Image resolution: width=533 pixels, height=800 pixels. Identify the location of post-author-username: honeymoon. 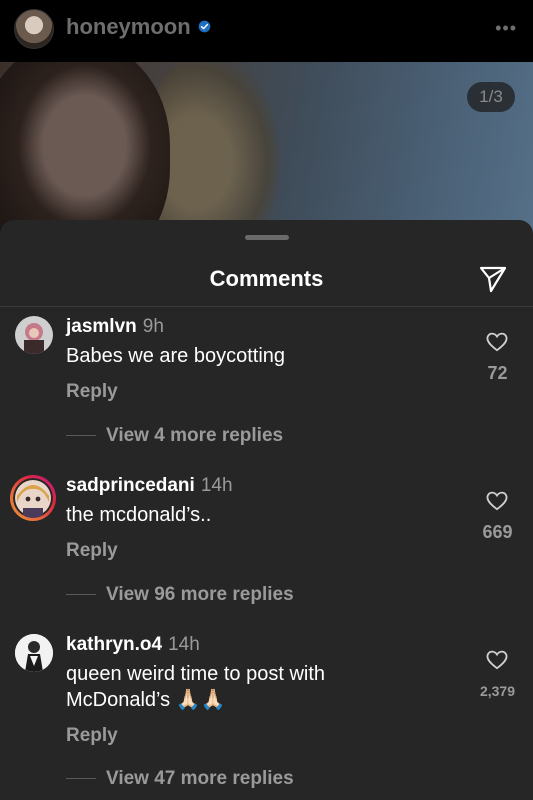
(128, 27).